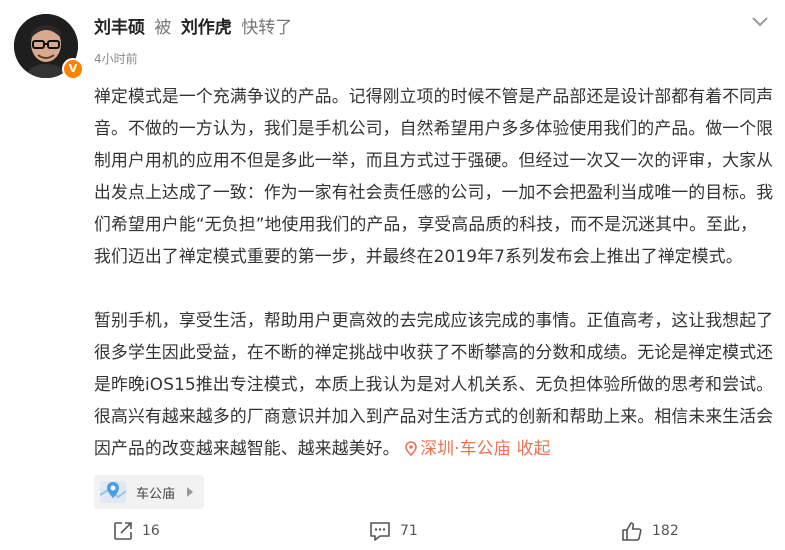 This screenshot has height=550, width=785. I want to click on collapse-link: 收起, so click(534, 448).